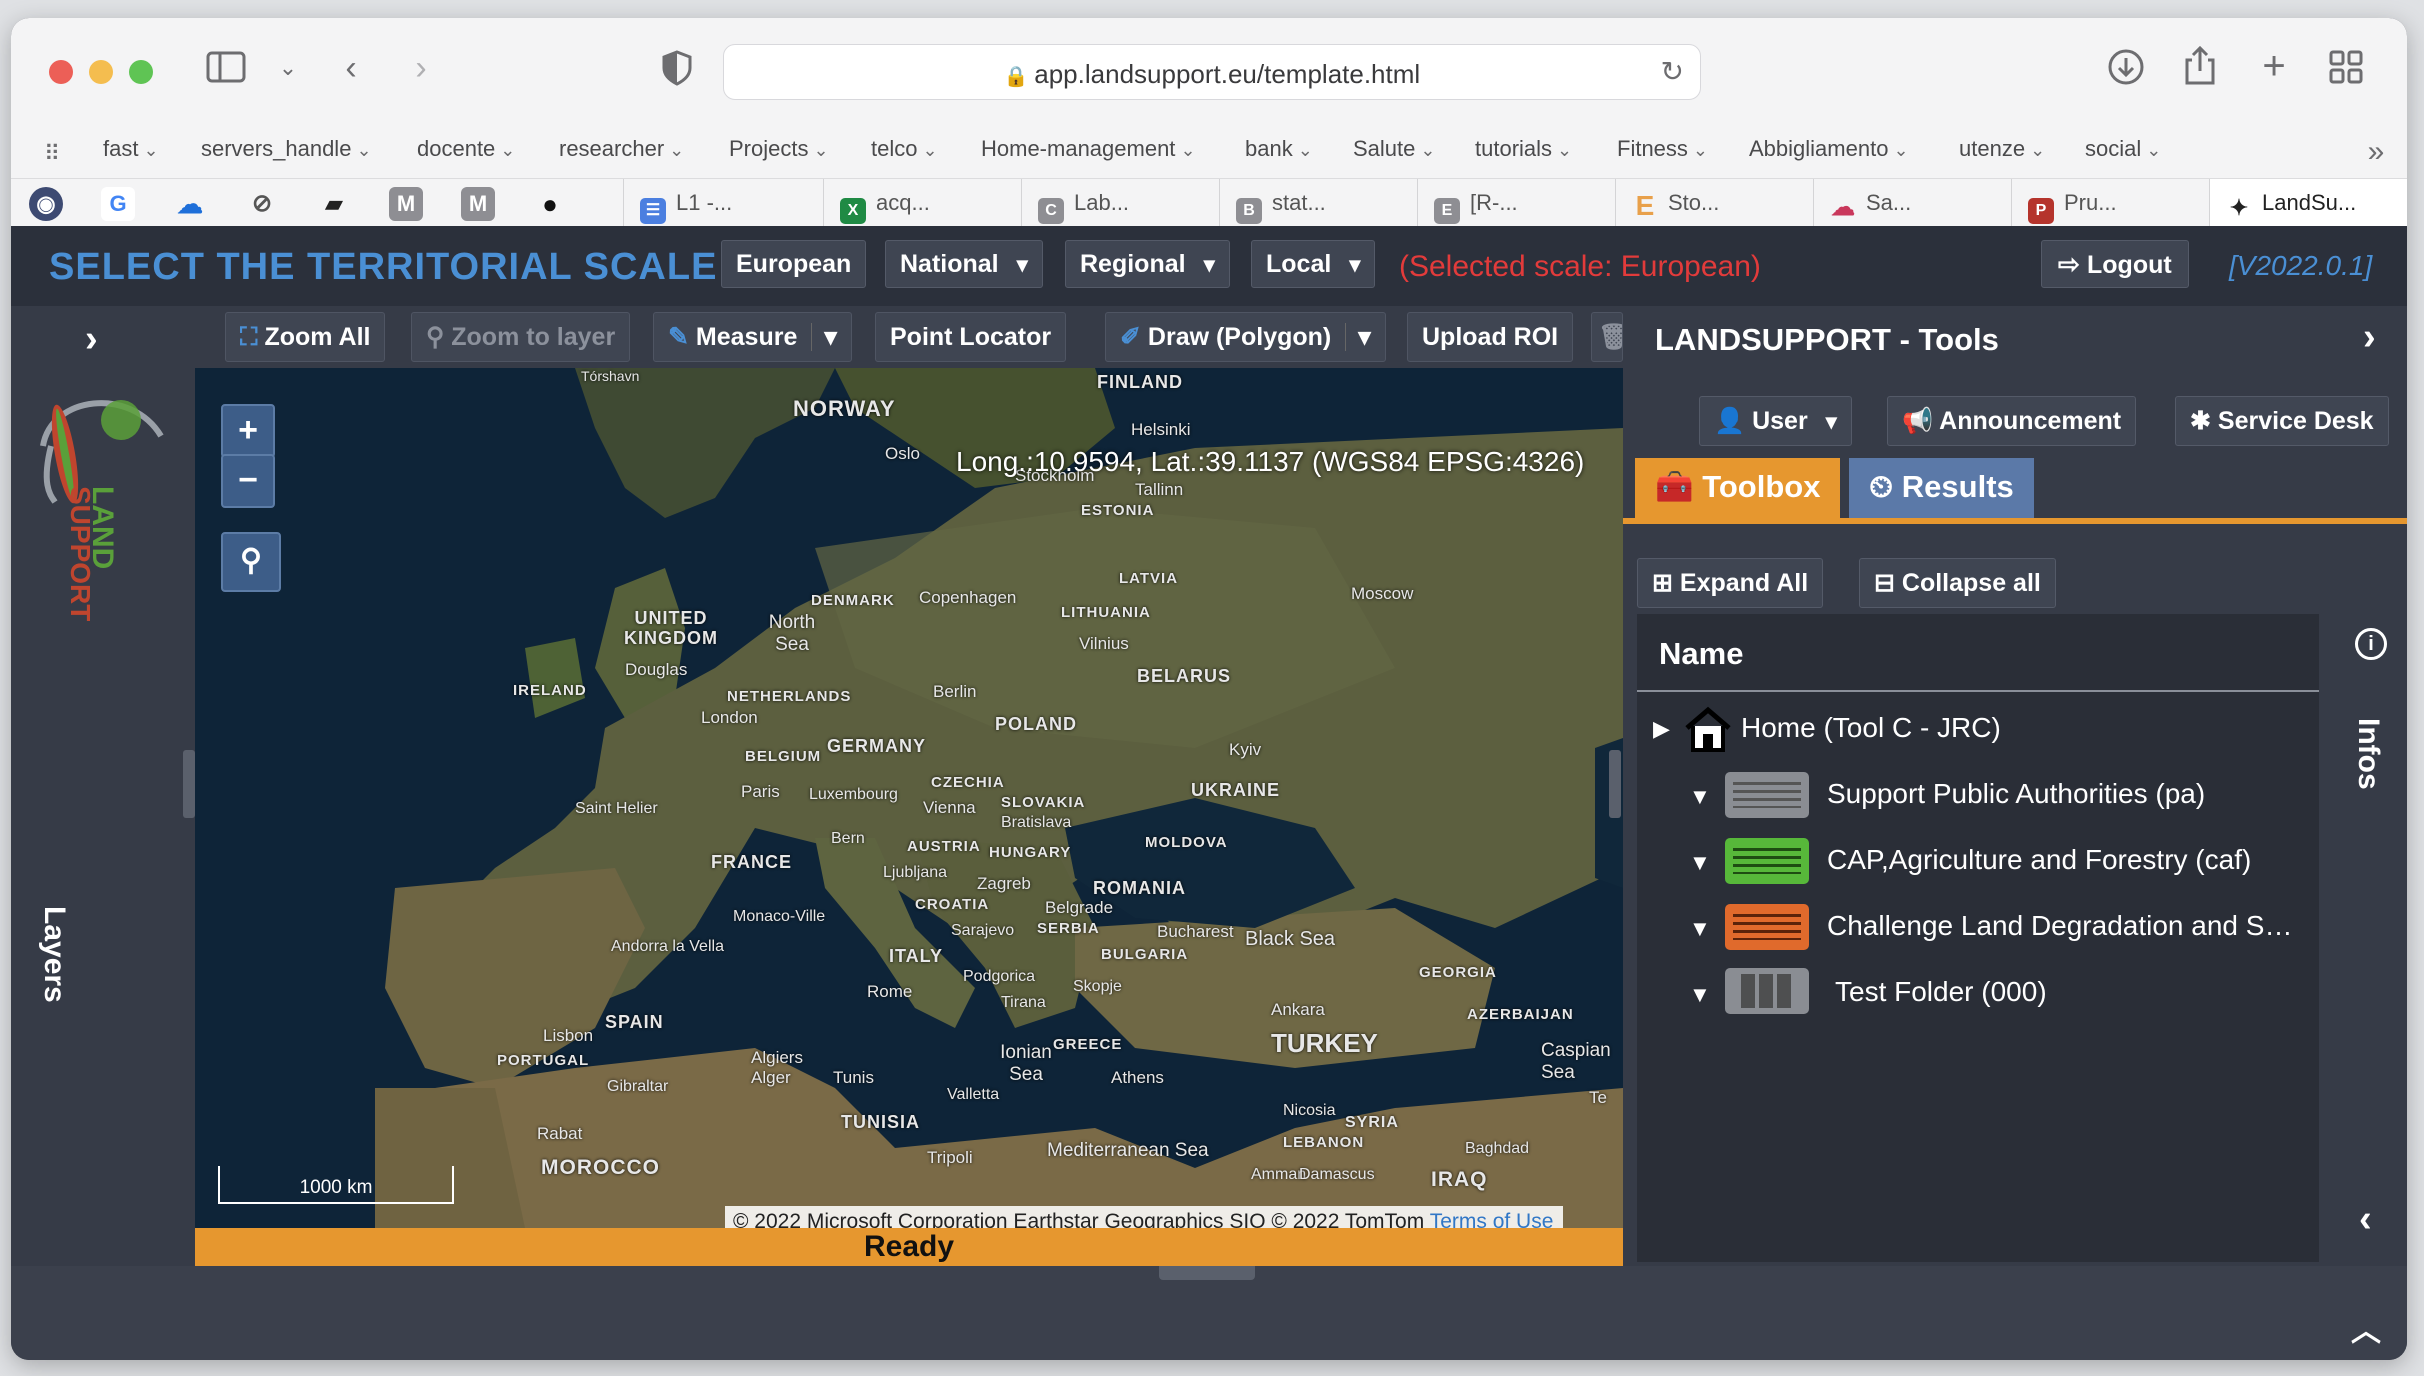  What do you see at coordinates (1615, 784) in the screenshot?
I see `right-panel-splitter` at bounding box center [1615, 784].